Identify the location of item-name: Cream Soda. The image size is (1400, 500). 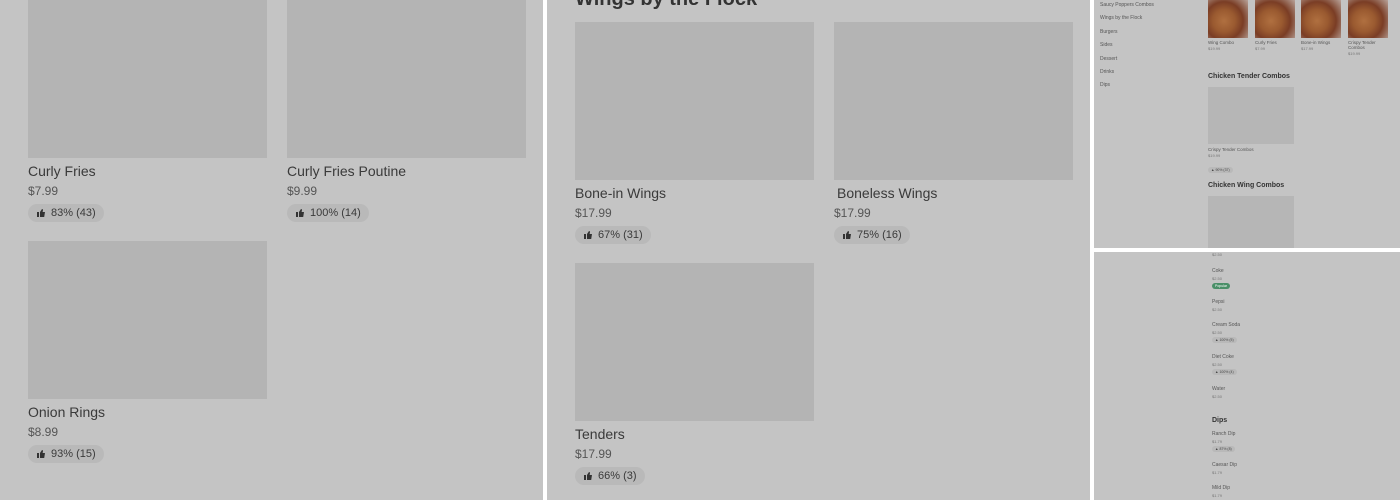
(1226, 325).